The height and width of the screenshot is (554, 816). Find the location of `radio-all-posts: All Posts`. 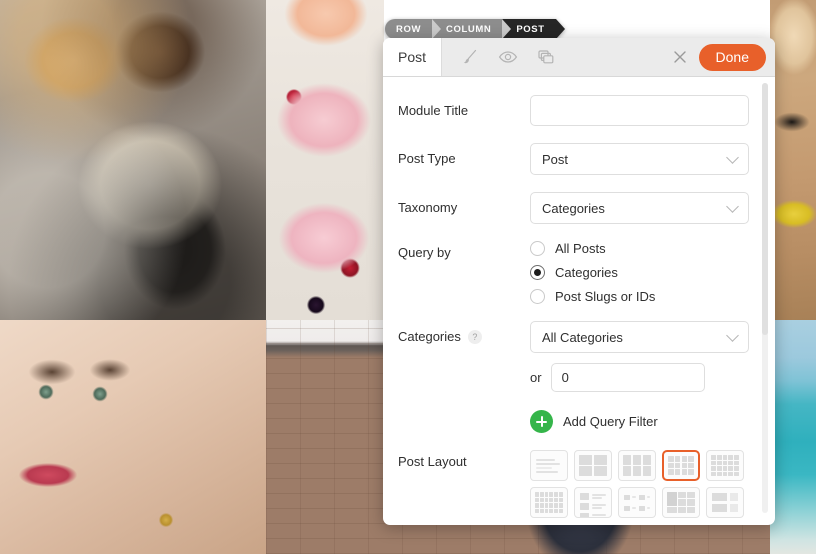

radio-all-posts: All Posts is located at coordinates (639, 248).